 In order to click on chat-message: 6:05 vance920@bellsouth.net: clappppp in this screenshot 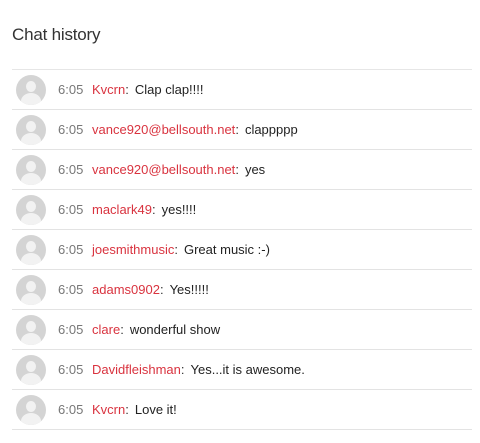, I will do `click(242, 130)`.